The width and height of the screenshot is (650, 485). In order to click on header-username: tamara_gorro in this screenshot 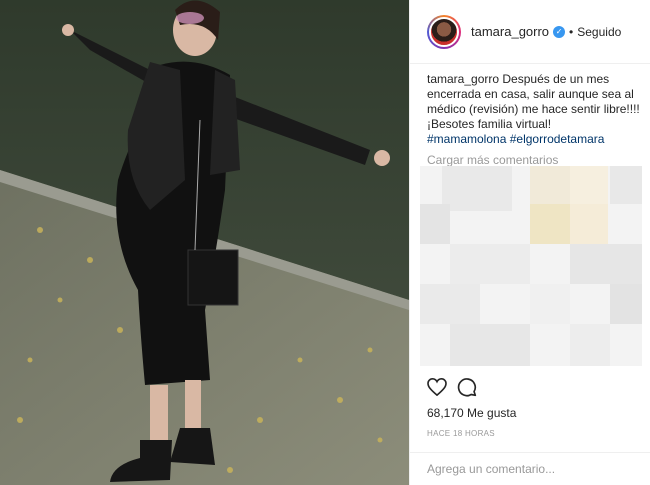, I will do `click(510, 31)`.